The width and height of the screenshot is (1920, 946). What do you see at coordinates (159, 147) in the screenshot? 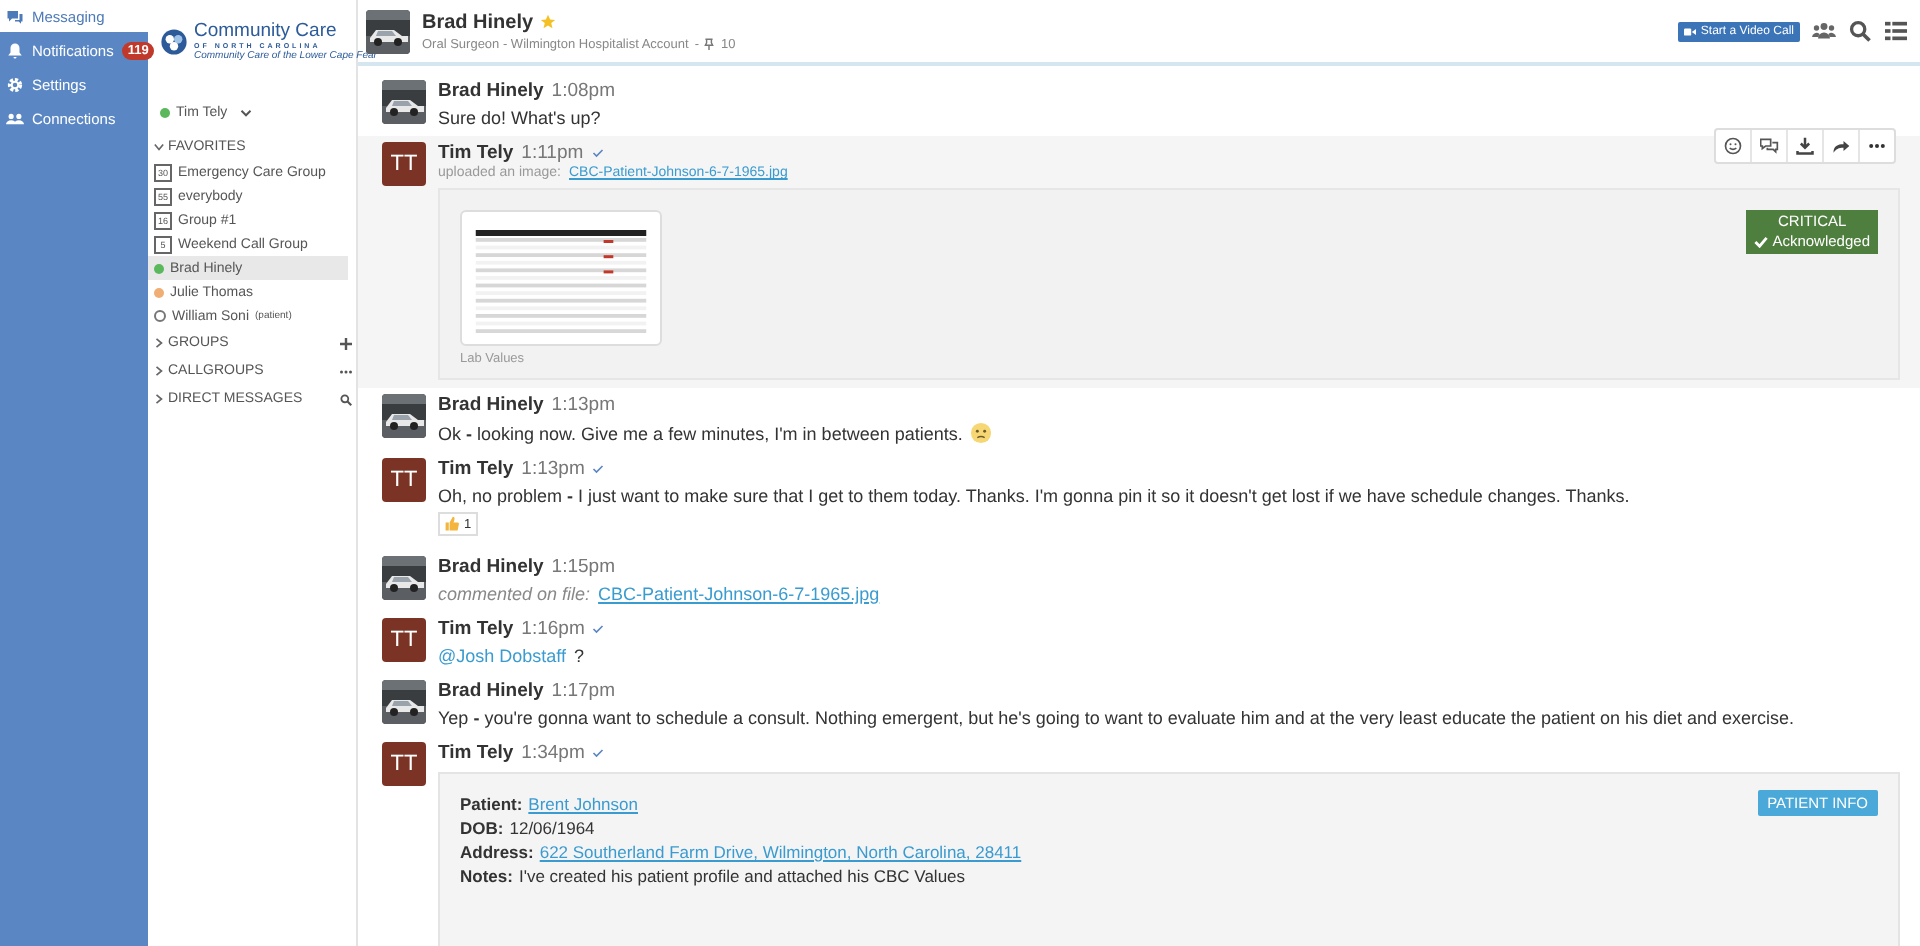
I see `caret-down-icon` at bounding box center [159, 147].